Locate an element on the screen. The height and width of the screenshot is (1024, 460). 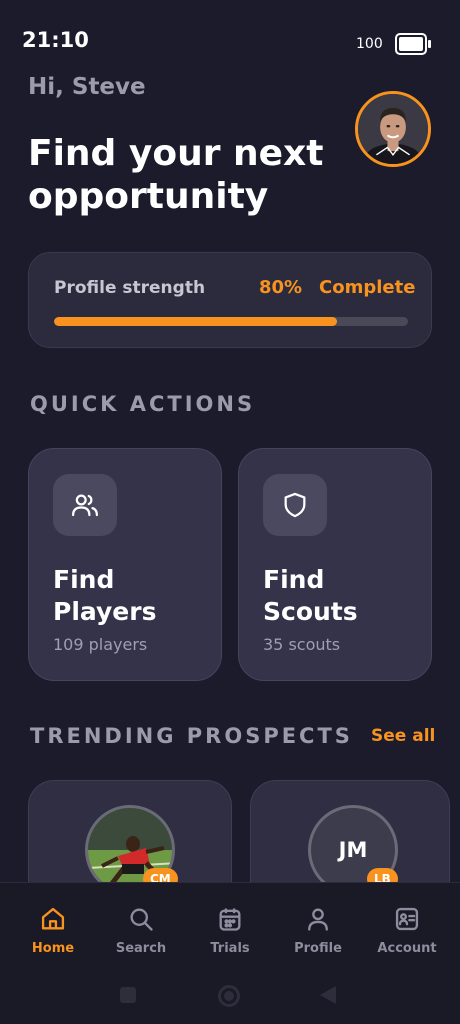
nav-profile: Profile is located at coordinates (318, 935).